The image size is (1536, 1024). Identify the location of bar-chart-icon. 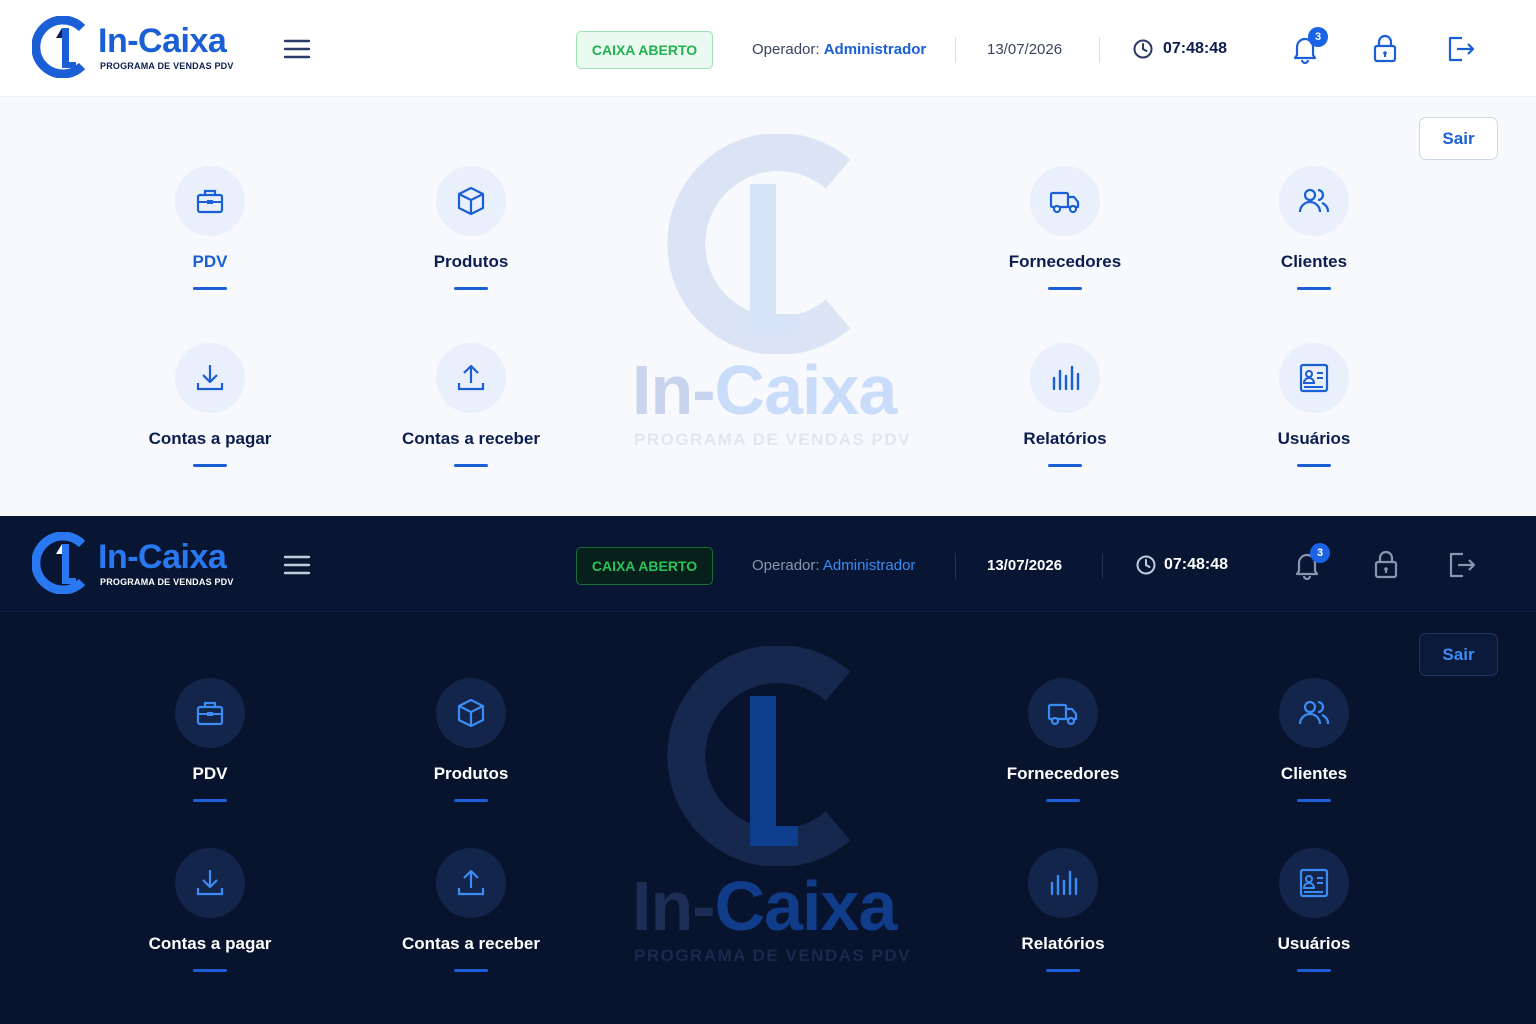
(1066, 378).